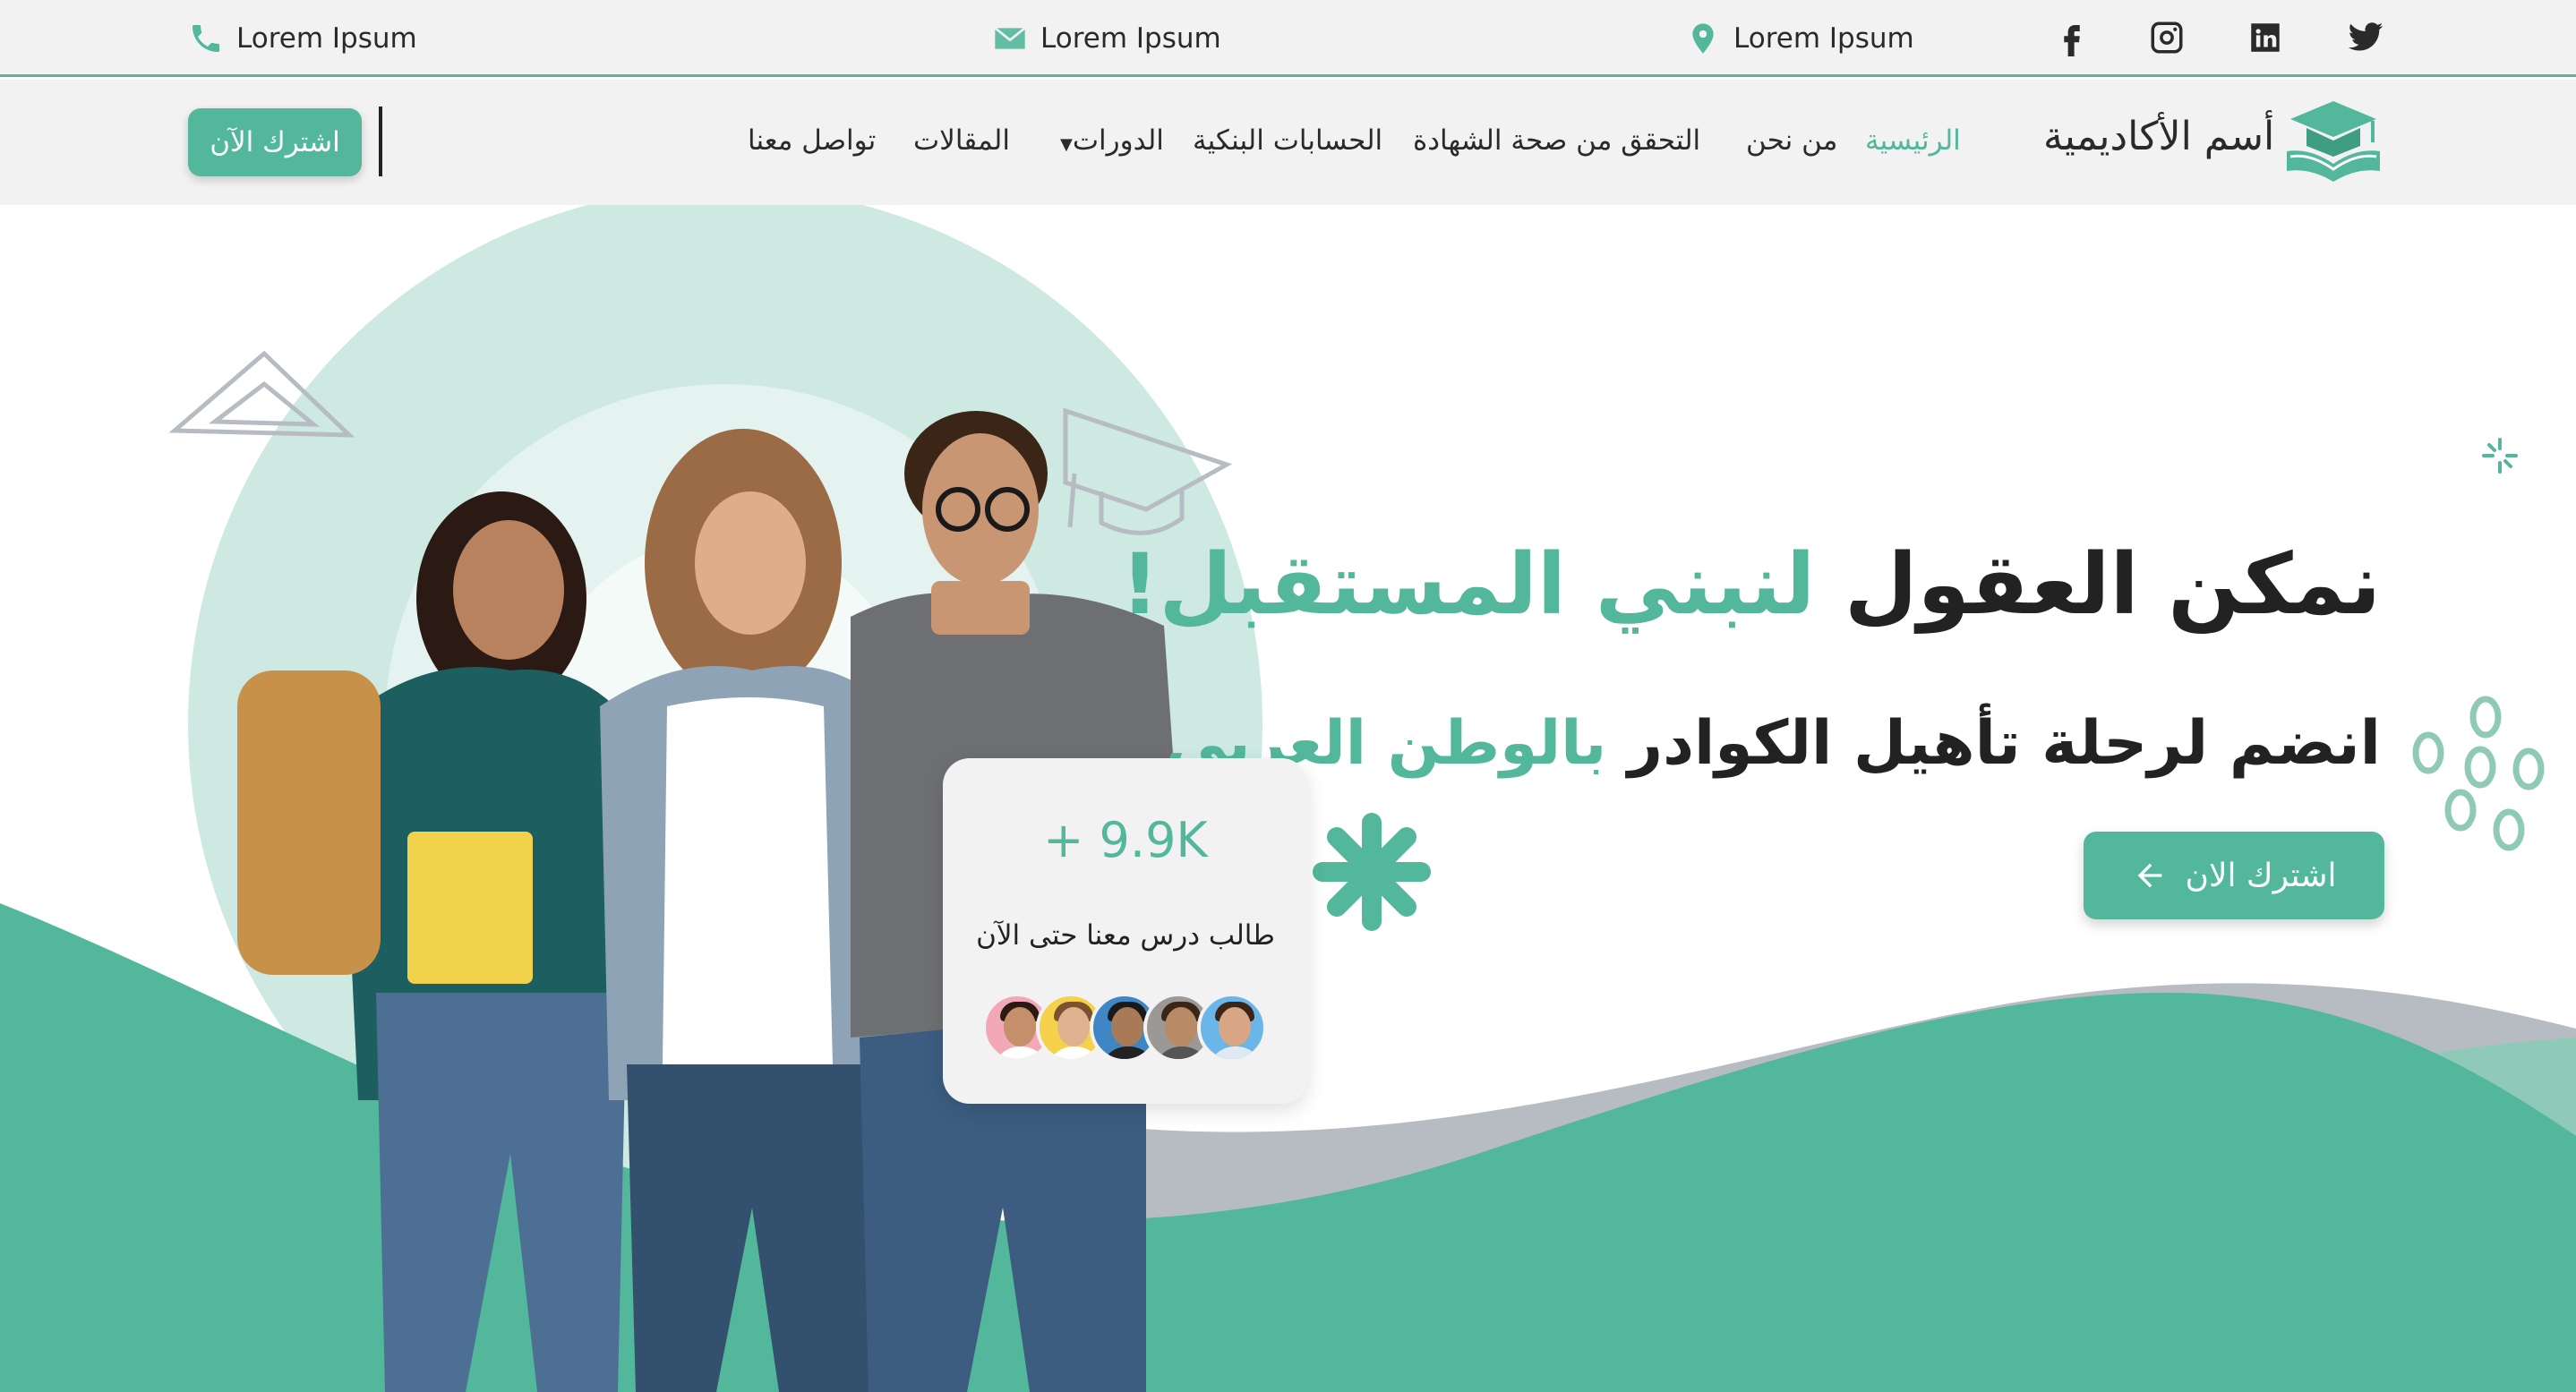  I want to click on hero-subheadline: انضم لرحلة تأهيل الكوادر بالوطن العربي, so click(1774, 743).